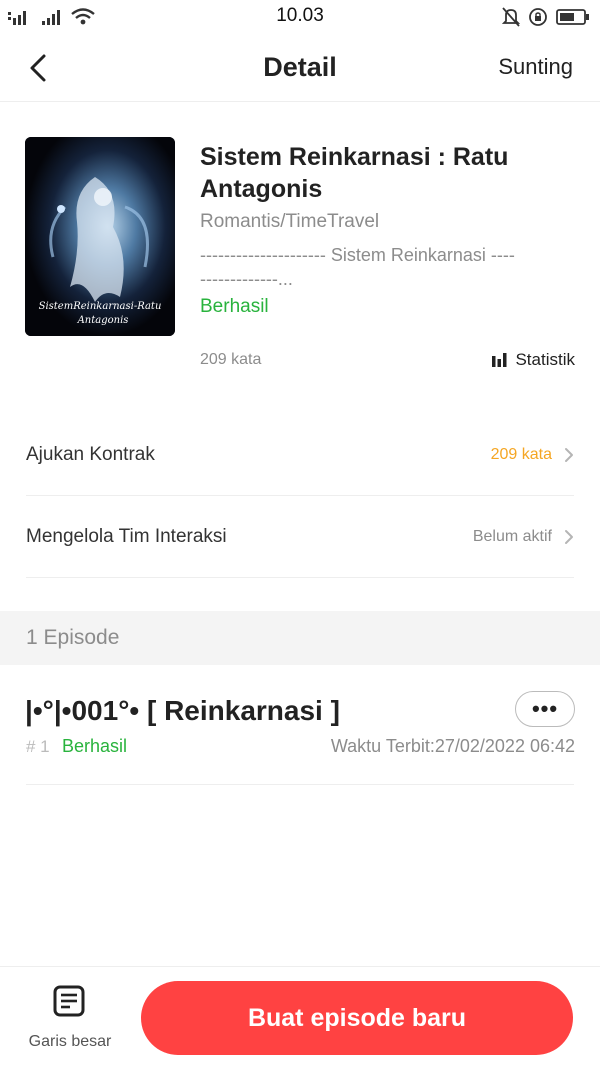 The width and height of the screenshot is (600, 1067). Describe the element at coordinates (354, 173) in the screenshot. I see `book-title: Sistem Reinkarnasi : Ratu Antagonis` at that location.